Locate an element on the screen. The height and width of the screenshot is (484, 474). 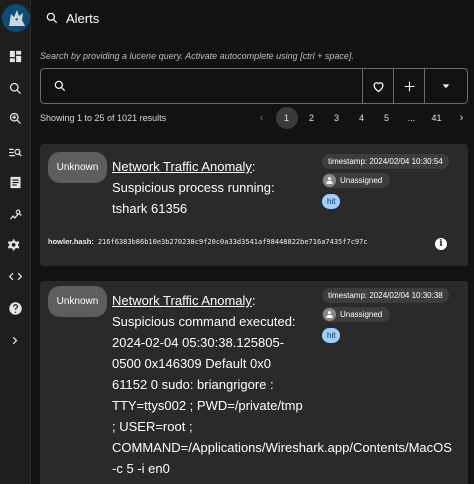
article-icon is located at coordinates (15, 182).